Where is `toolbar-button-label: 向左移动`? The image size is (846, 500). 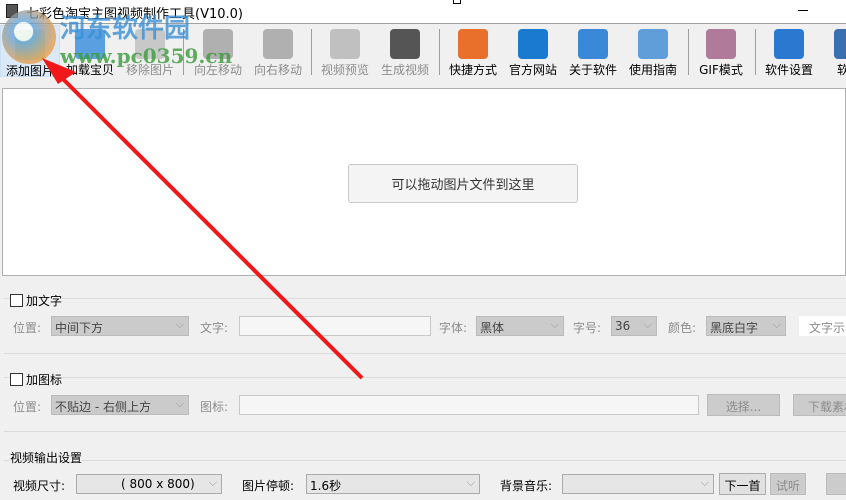
toolbar-button-label: 向左移动 is located at coordinates (217, 70).